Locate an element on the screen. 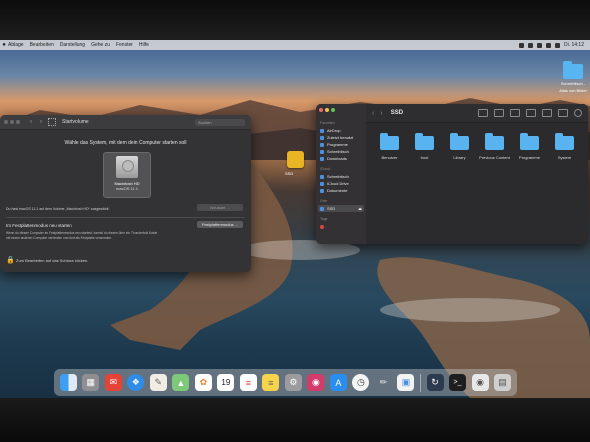 The width and height of the screenshot is (590, 442). view-grid-icon is located at coordinates (483, 113).